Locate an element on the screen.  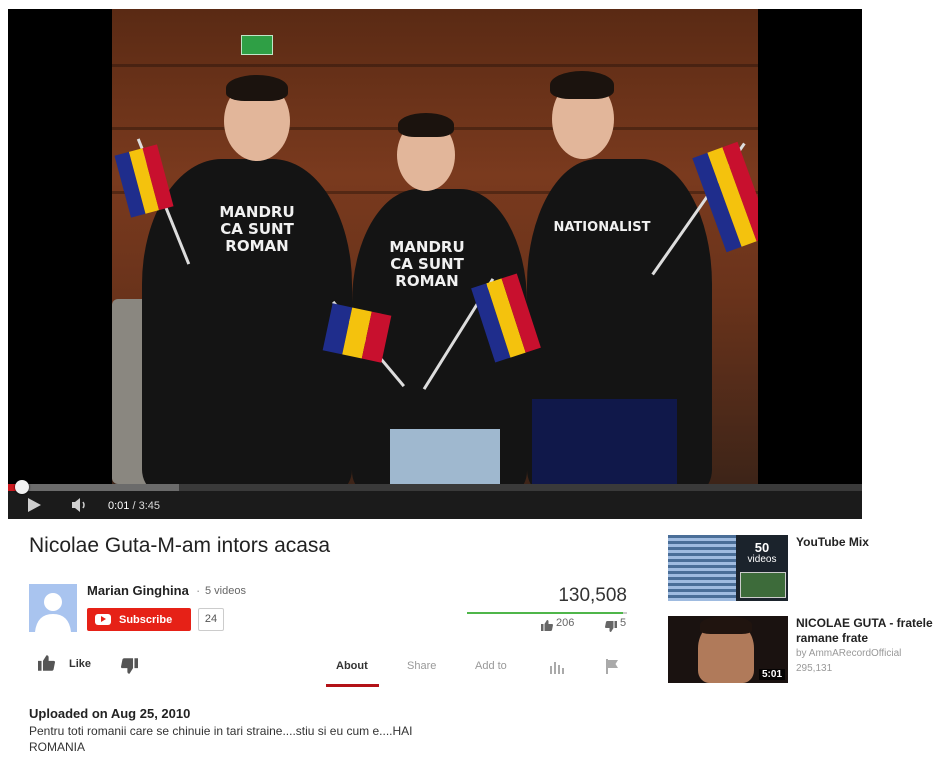
related-video-title-link: NICOLAE GUTA - fratele ramane frate is located at coordinates (873, 631).